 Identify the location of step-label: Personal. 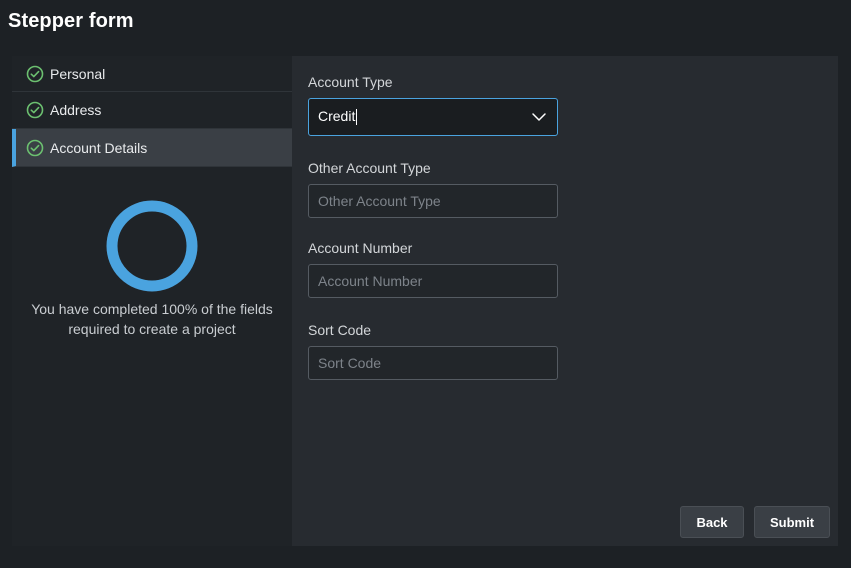
(78, 73).